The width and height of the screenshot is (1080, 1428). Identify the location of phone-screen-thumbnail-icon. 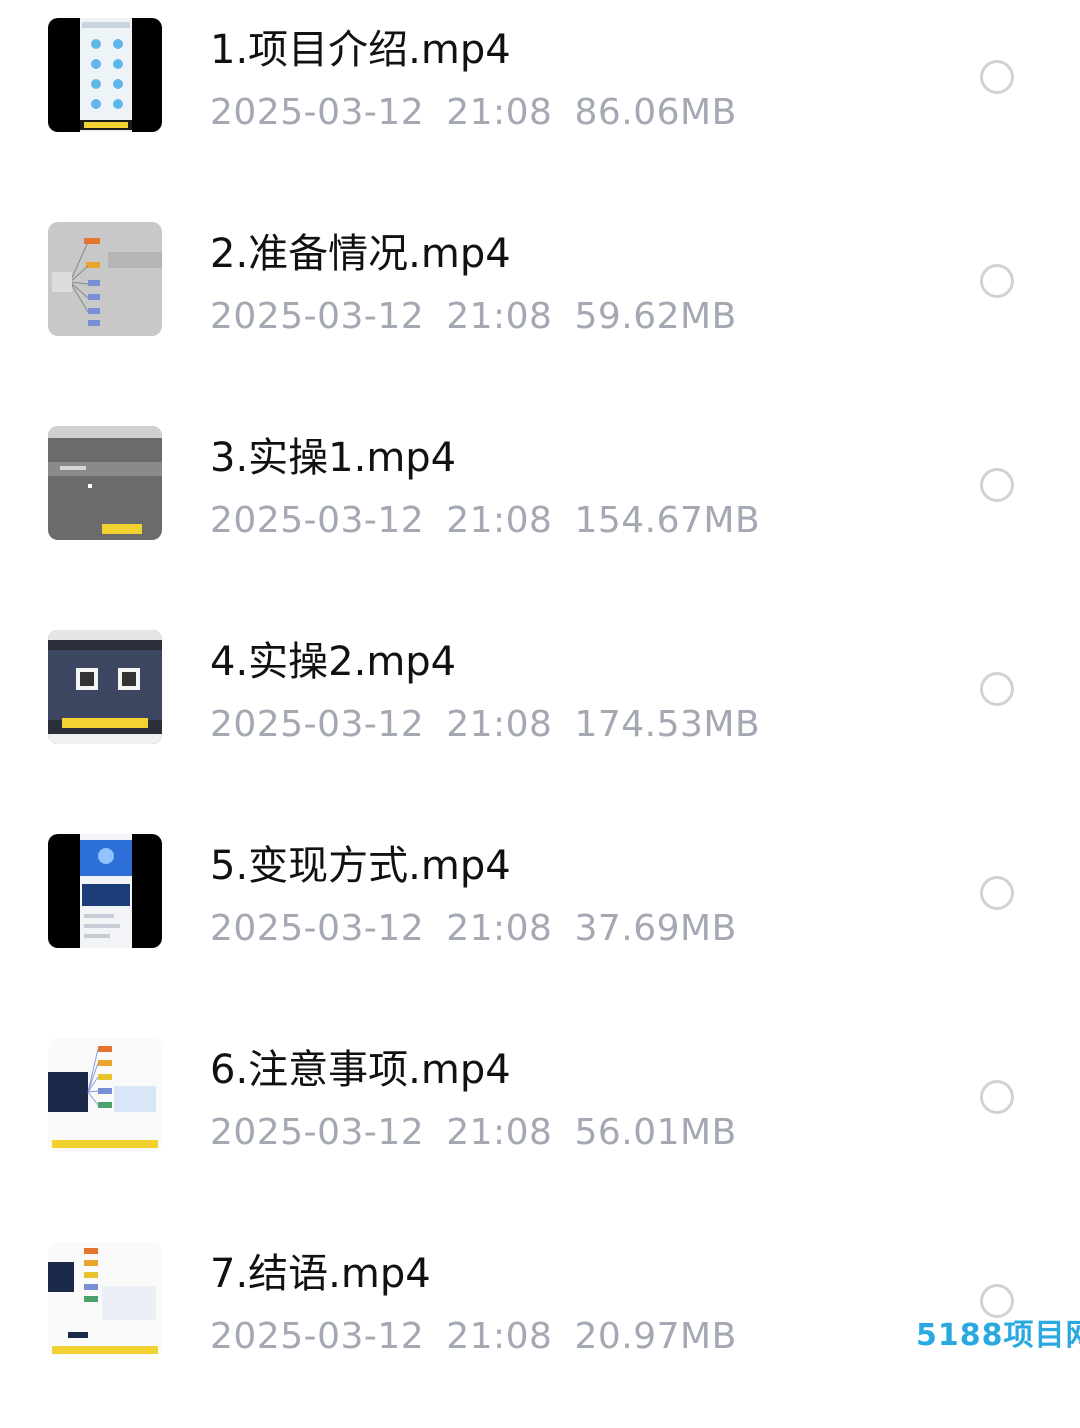
(105, 75).